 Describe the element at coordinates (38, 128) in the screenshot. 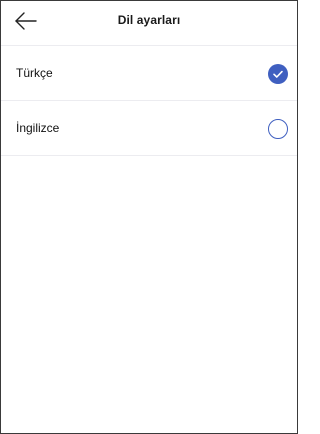

I see `language-label: İngilizce` at that location.